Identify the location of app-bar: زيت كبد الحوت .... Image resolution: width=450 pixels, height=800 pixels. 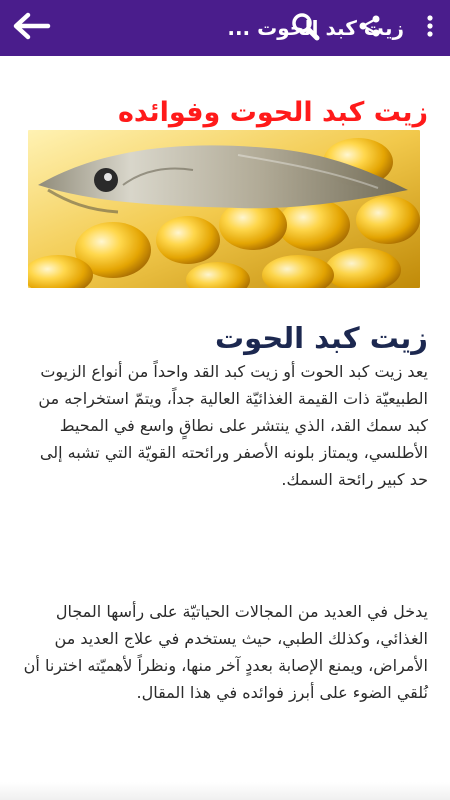
(225, 28).